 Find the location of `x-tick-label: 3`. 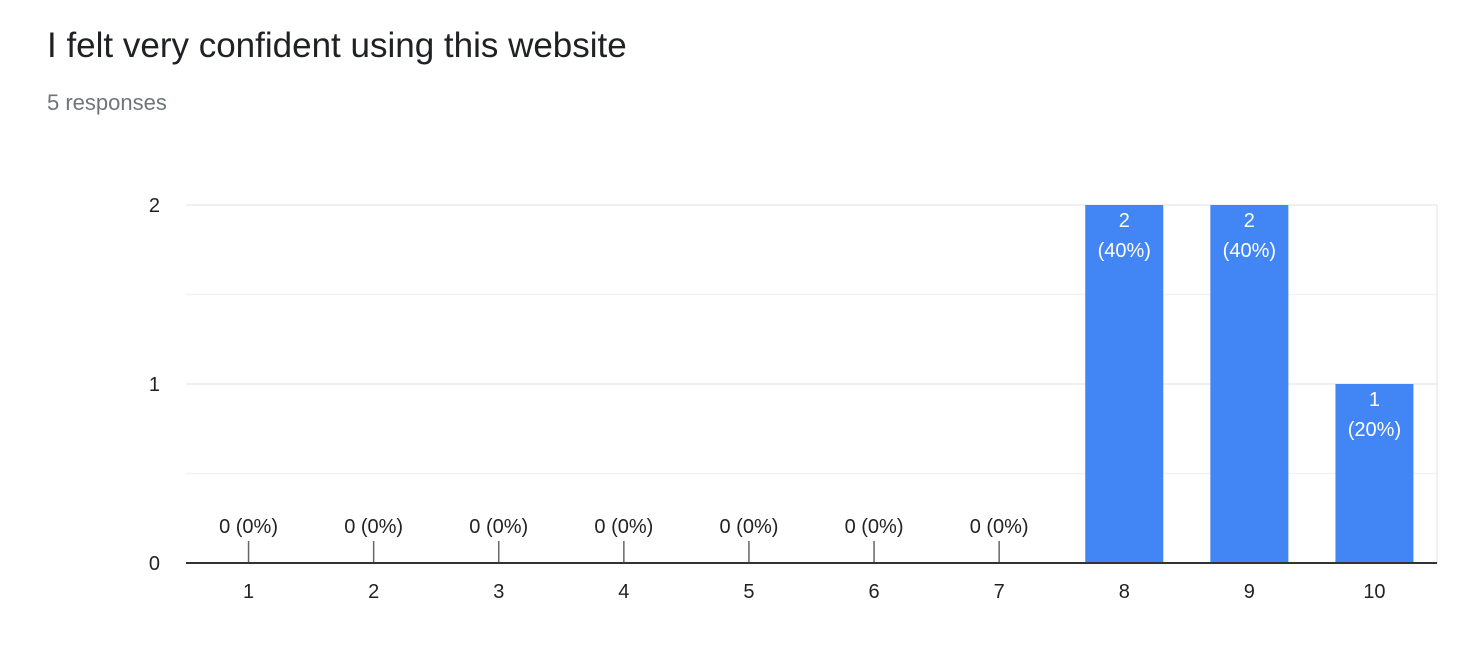

x-tick-label: 3 is located at coordinates (498, 592).